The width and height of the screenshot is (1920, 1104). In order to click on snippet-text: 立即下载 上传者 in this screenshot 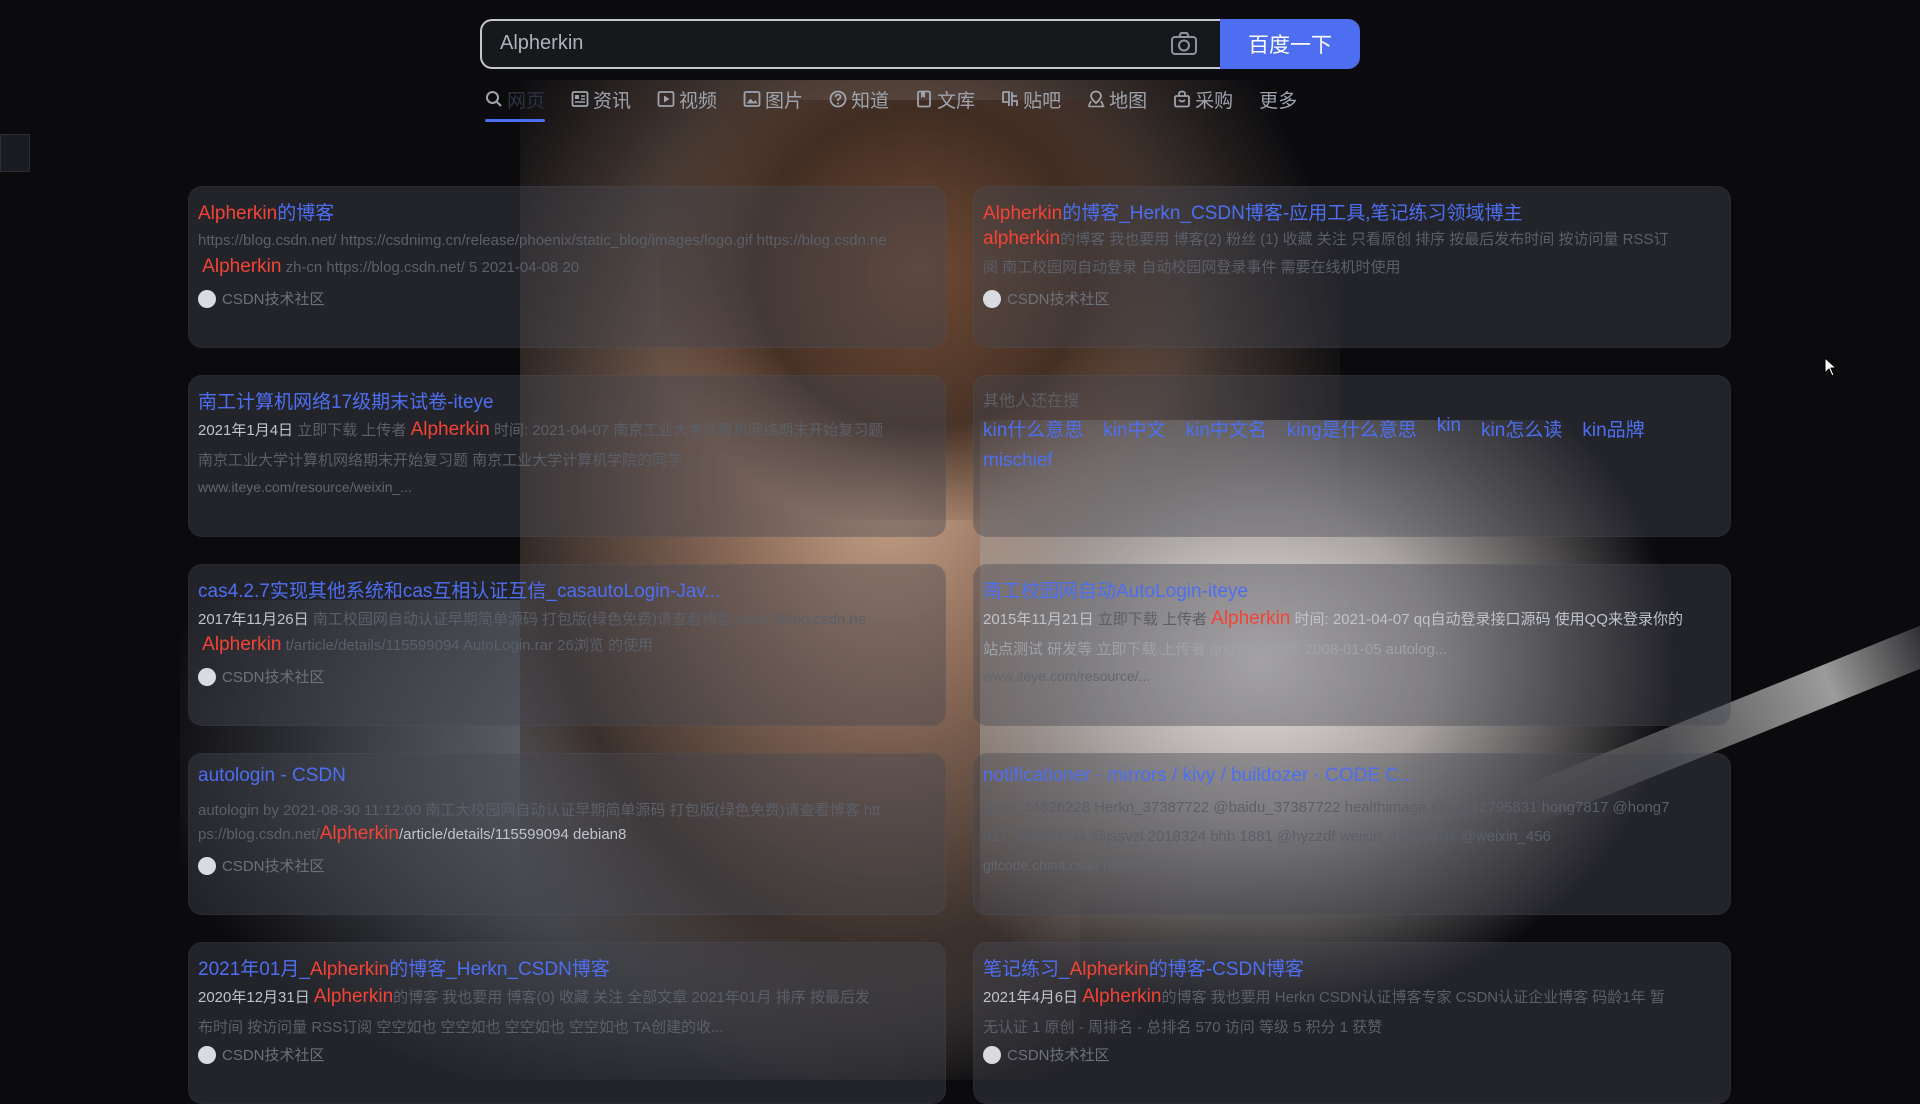, I will do `click(352, 430)`.